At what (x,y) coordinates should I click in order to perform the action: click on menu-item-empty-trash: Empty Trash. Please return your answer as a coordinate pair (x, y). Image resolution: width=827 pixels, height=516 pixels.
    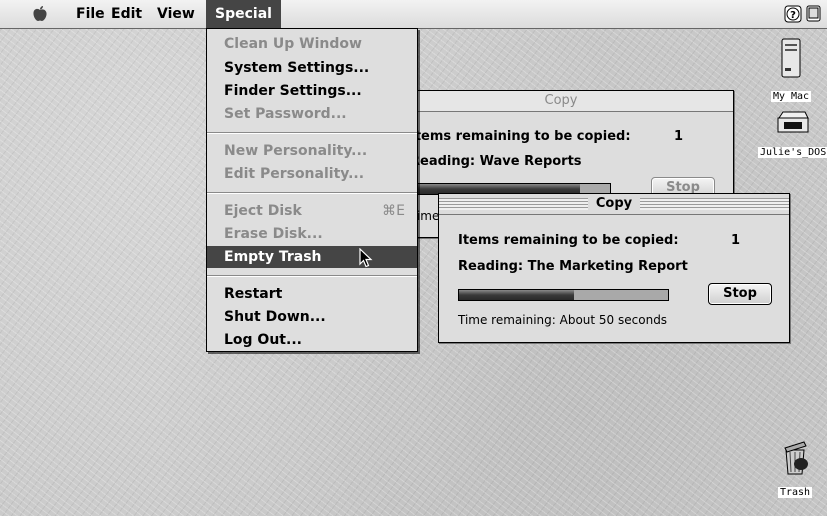
    Looking at the image, I should click on (312, 257).